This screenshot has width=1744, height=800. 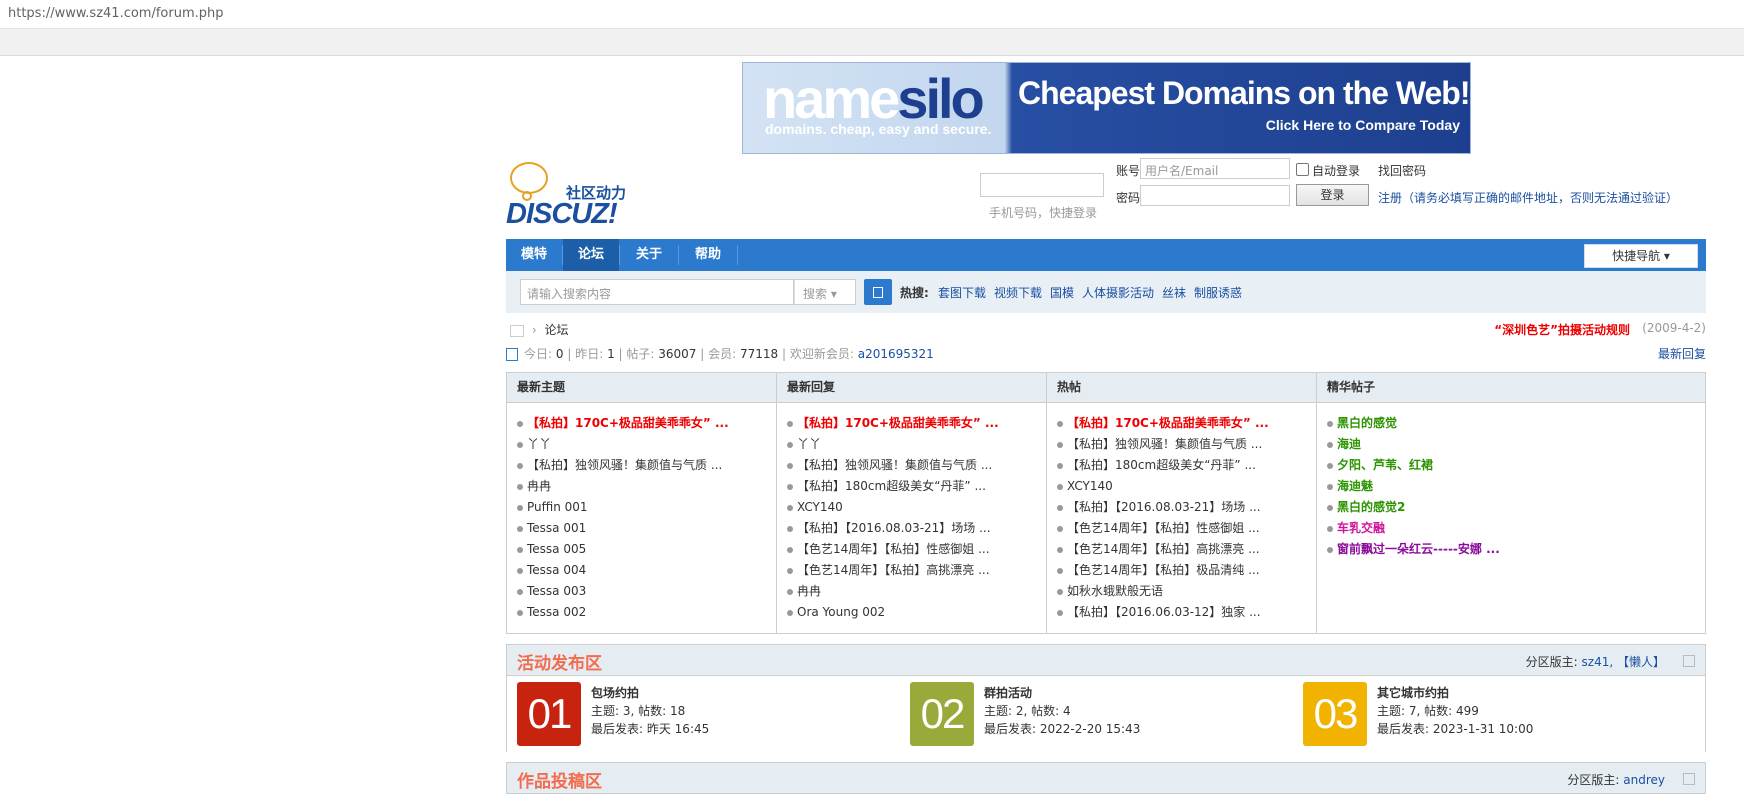 What do you see at coordinates (1682, 353) in the screenshot?
I see `latest-replies-link: 最新回复` at bounding box center [1682, 353].